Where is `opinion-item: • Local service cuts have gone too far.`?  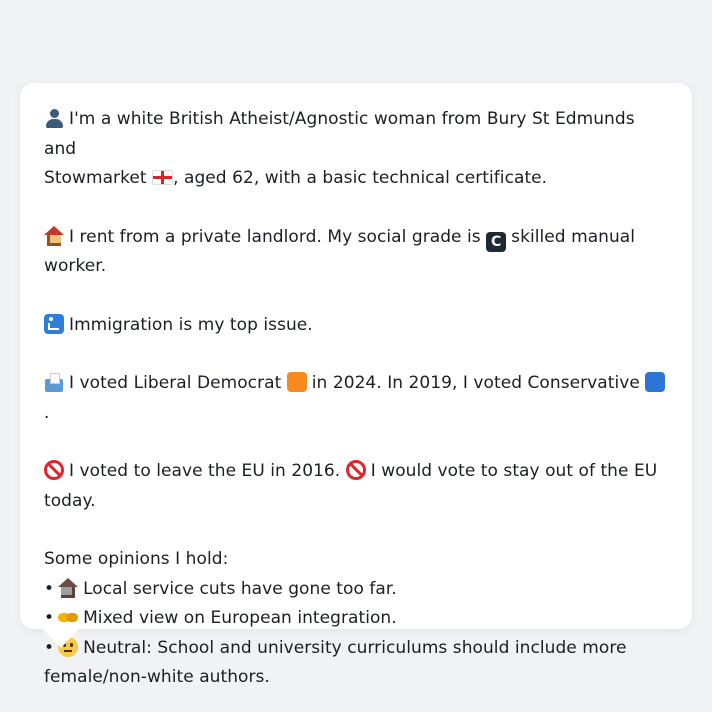
opinion-item: • Local service cuts have gone too far. is located at coordinates (356, 590).